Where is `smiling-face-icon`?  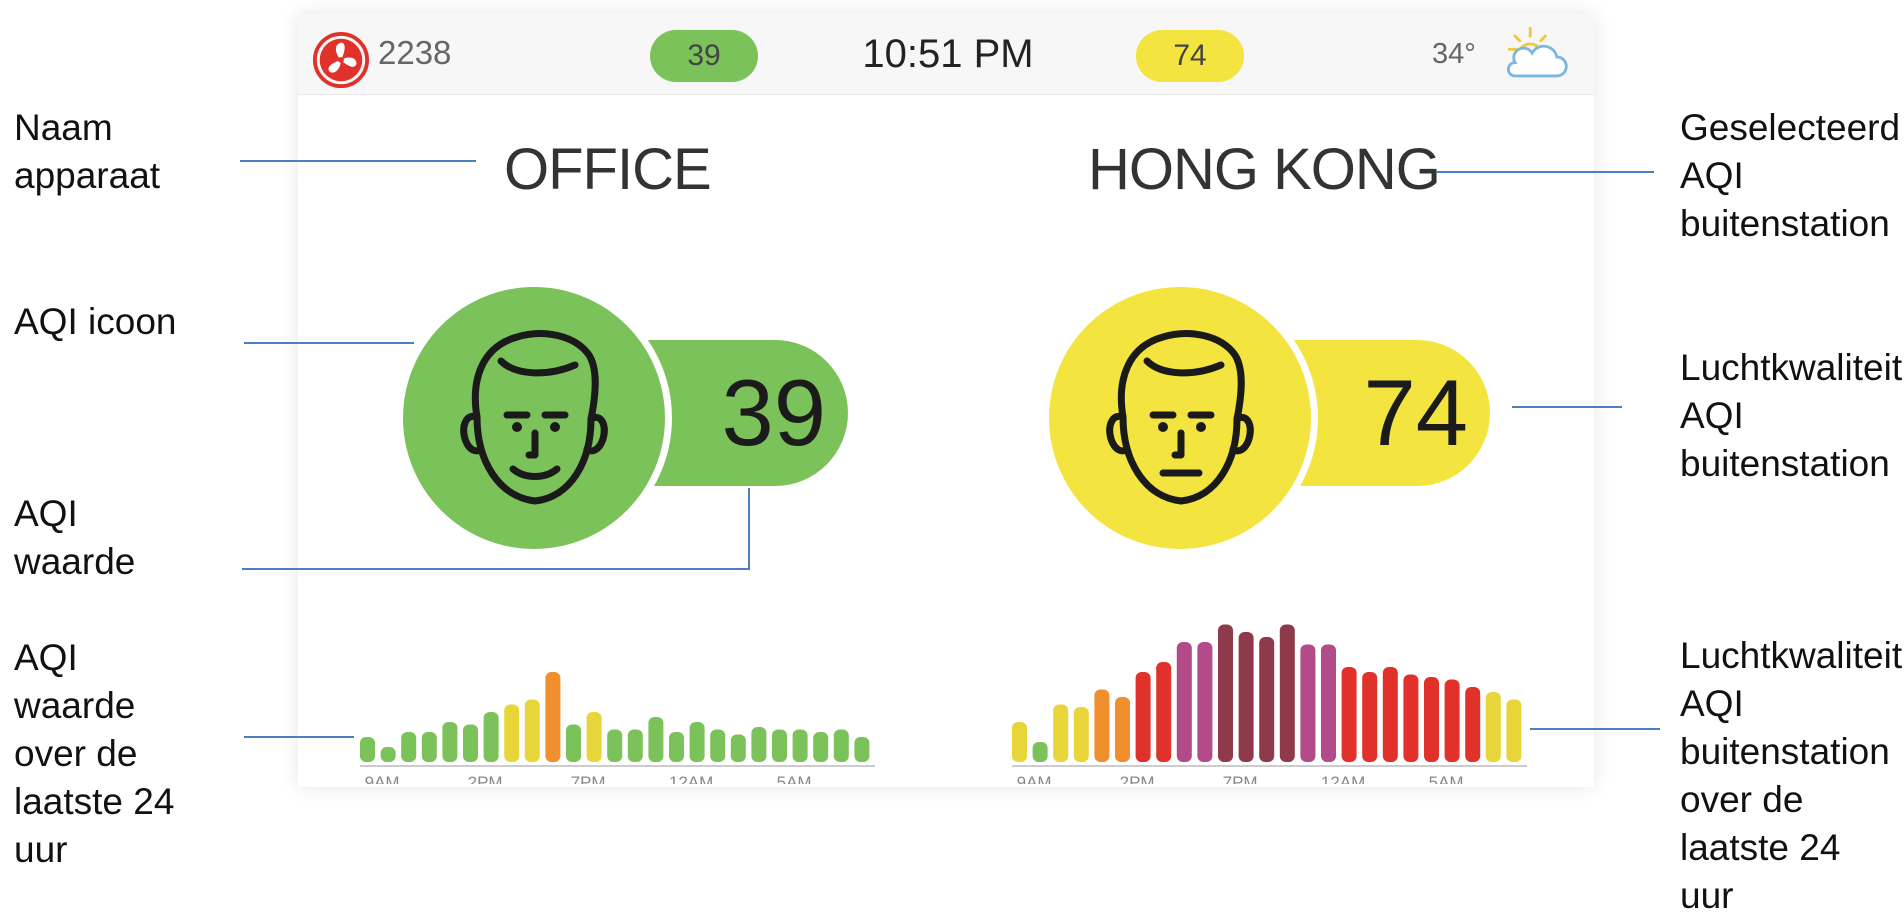
smiling-face-icon is located at coordinates (534, 417).